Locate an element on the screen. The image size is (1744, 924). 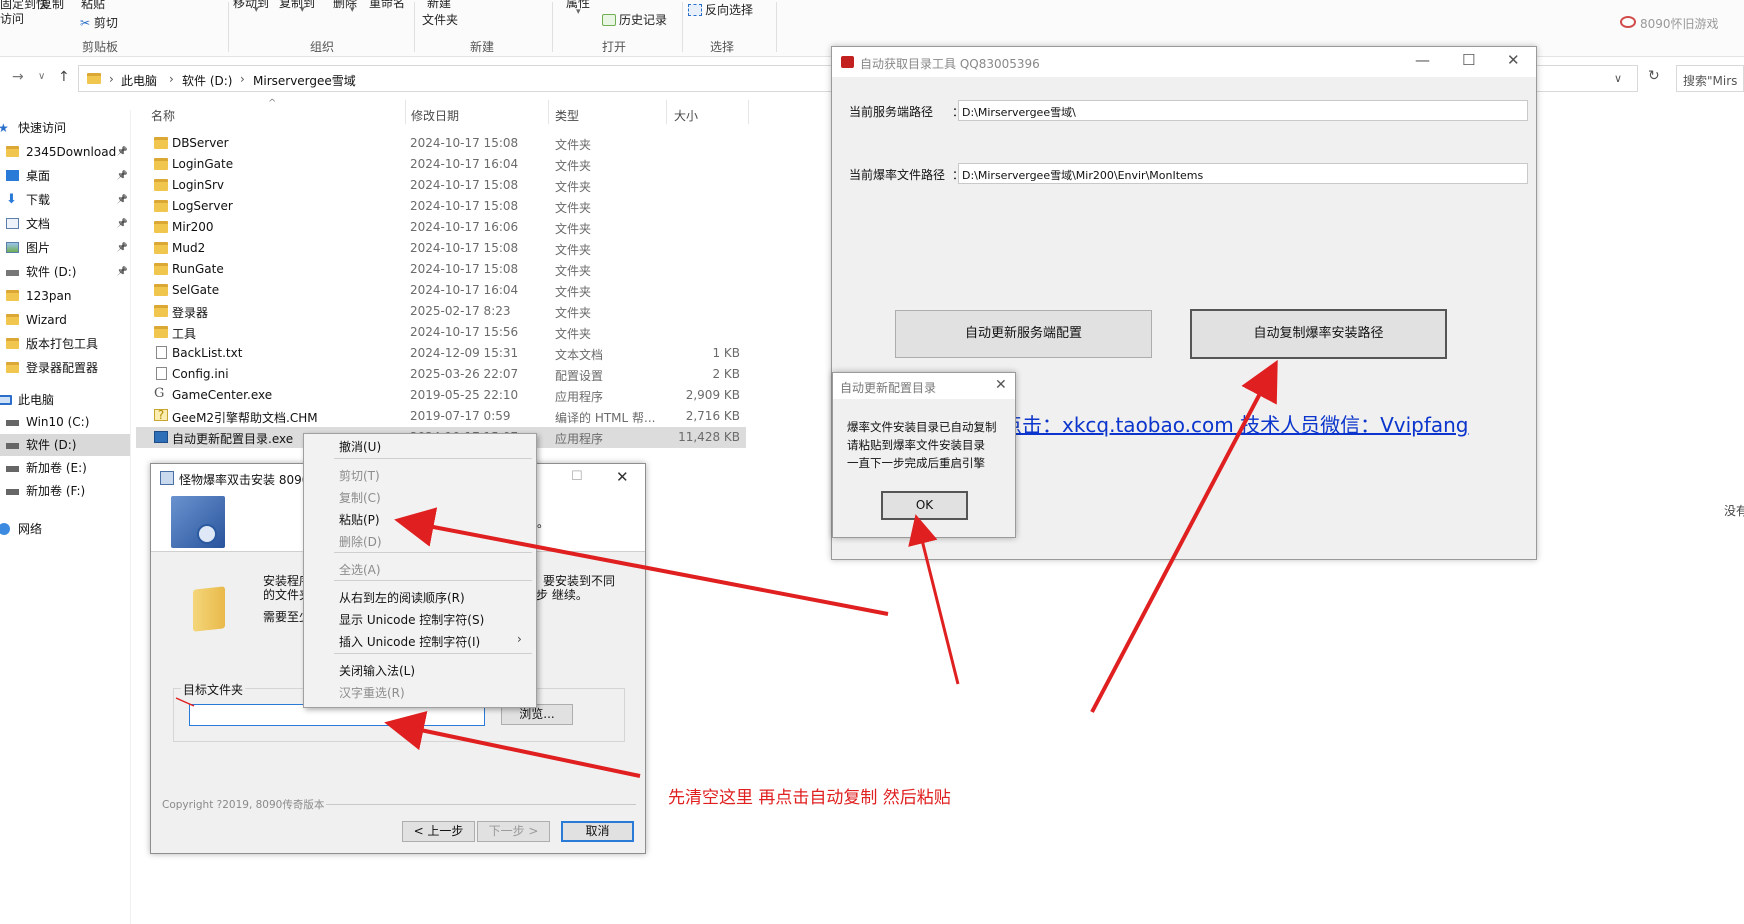
search-input: 搜索"Mirs is located at coordinates (1710, 78).